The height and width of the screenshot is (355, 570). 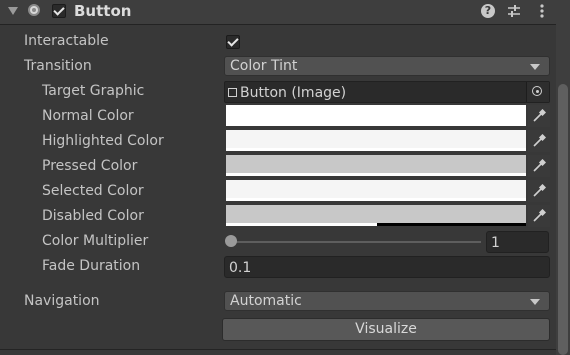 I want to click on presets-icon, so click(x=514, y=11).